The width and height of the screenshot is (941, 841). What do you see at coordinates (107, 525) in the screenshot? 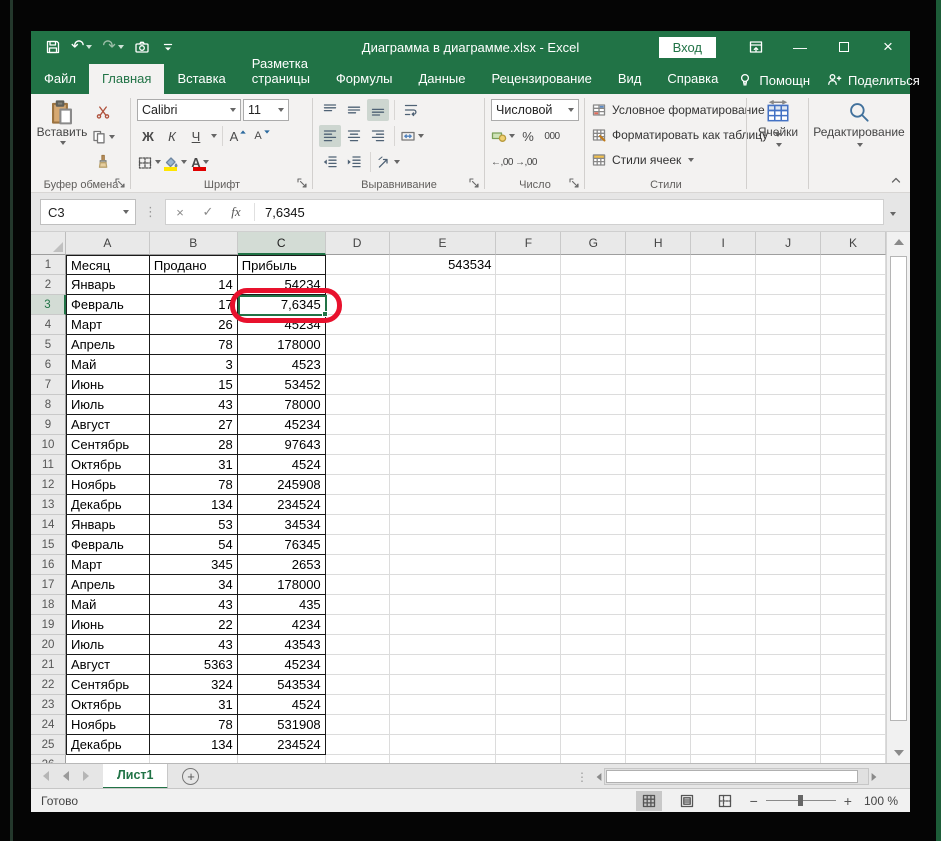
I see `cell-A14: Январь` at bounding box center [107, 525].